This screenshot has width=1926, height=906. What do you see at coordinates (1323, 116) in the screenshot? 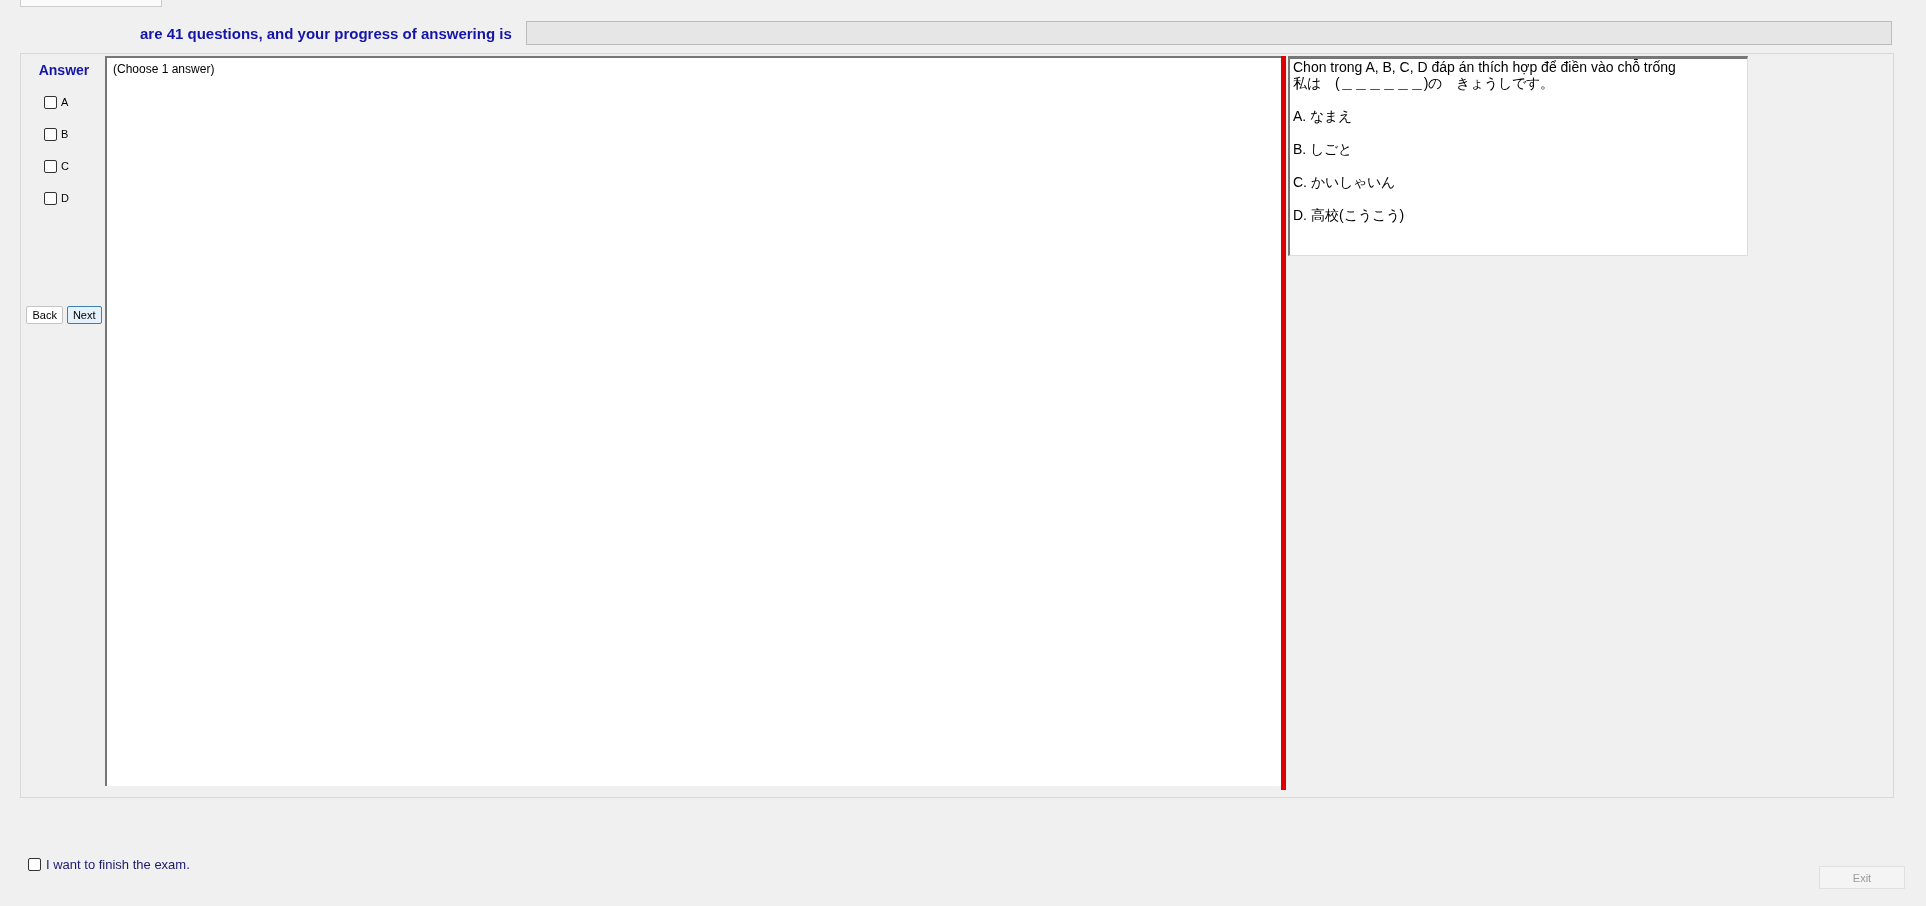
I see `choice-text: A. なまえ` at bounding box center [1323, 116].